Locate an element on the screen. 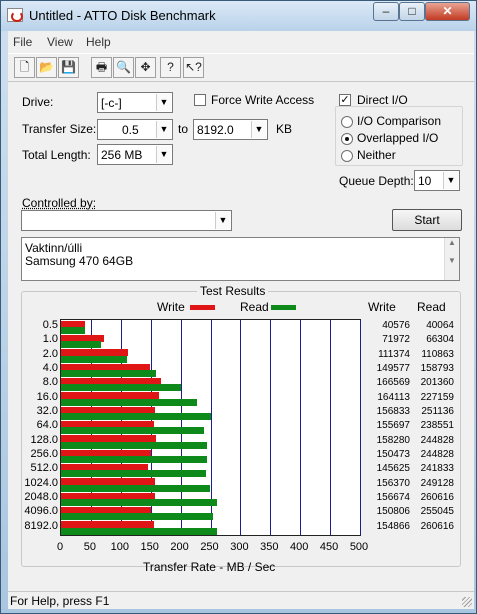  test-results-title: Test Results is located at coordinates (233, 291).